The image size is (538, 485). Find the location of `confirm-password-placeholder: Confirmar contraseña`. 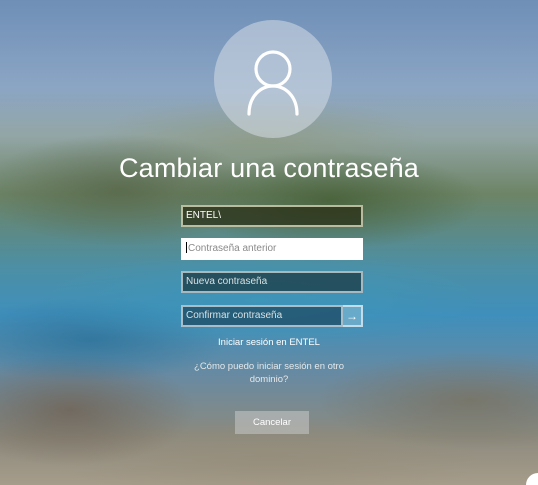

confirm-password-placeholder: Confirmar contraseña is located at coordinates (234, 315).